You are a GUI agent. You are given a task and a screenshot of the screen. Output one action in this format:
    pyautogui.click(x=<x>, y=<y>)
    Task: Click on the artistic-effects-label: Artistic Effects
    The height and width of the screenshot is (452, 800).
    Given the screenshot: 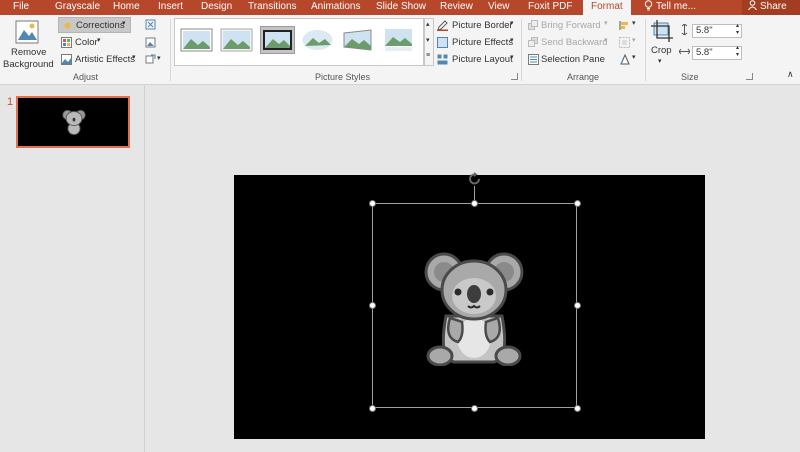 What is the action you would take?
    pyautogui.click(x=105, y=59)
    